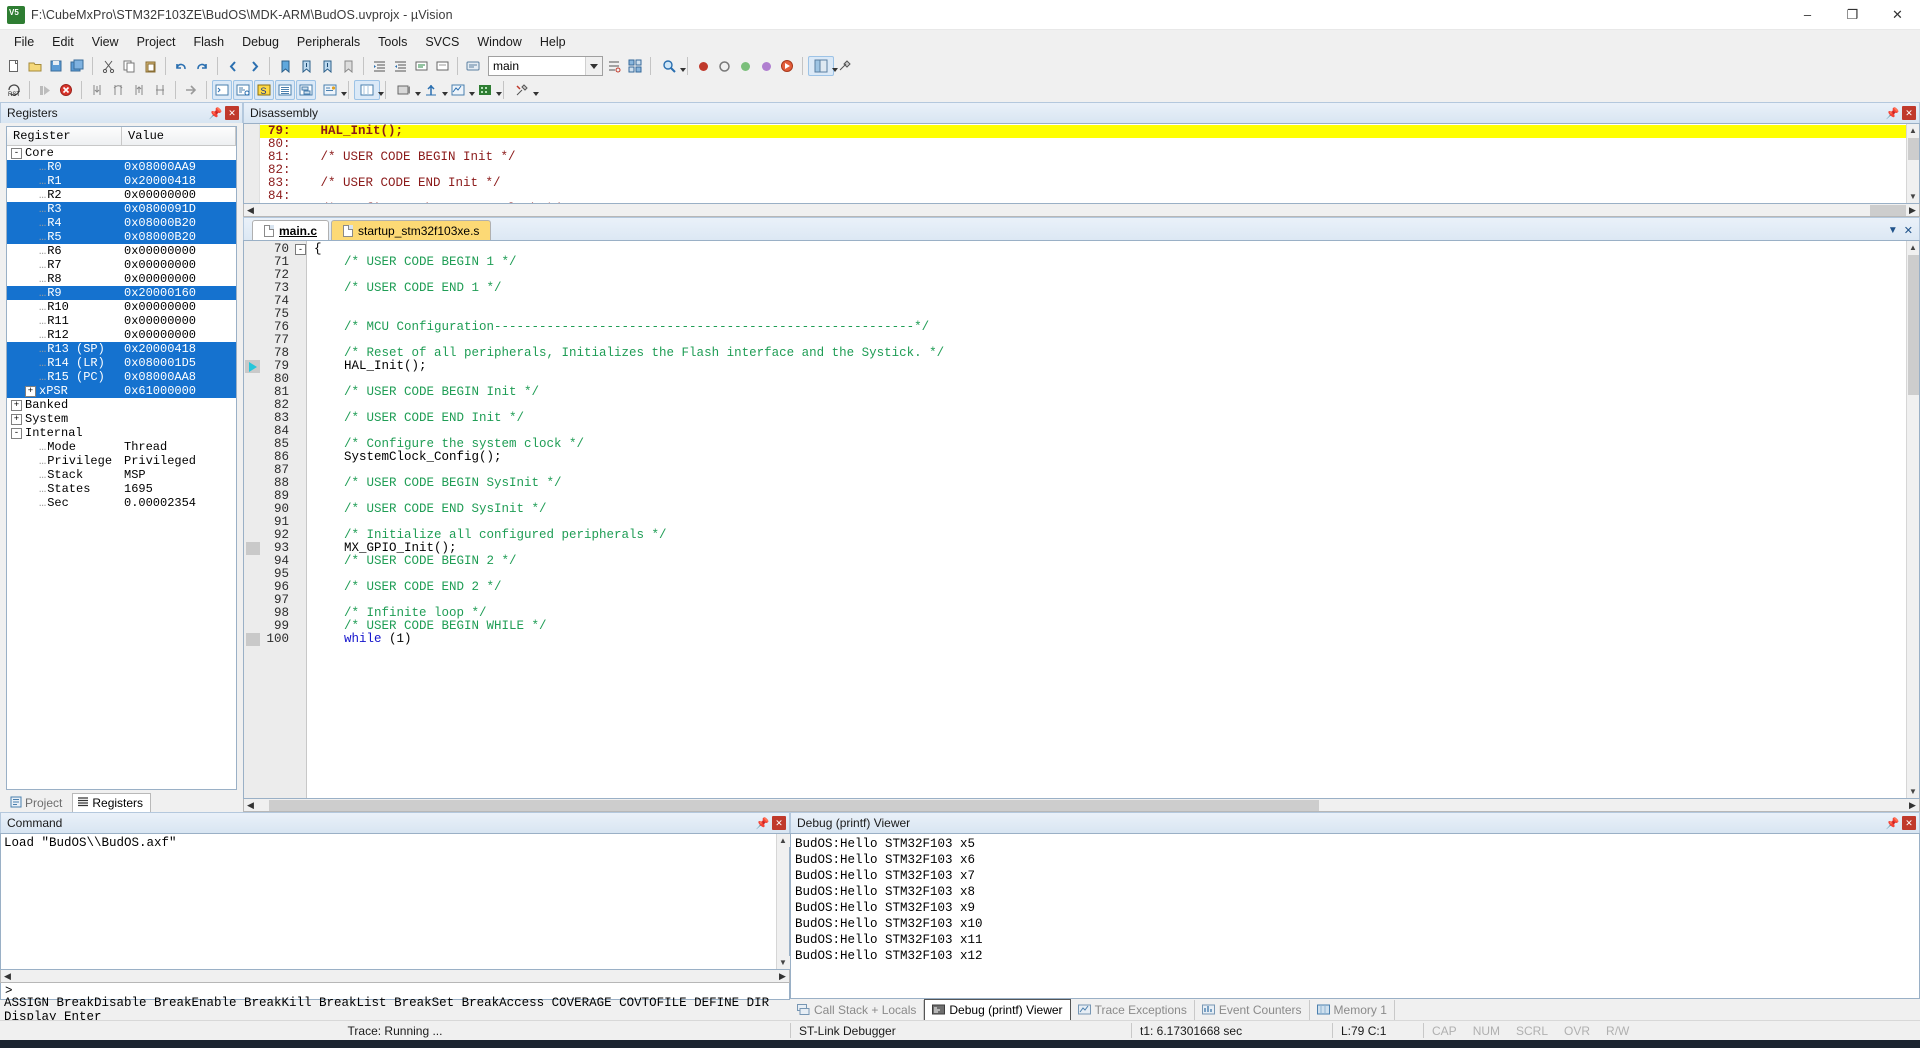 The height and width of the screenshot is (1048, 1920). I want to click on menu-svcs: SVCS, so click(442, 42).